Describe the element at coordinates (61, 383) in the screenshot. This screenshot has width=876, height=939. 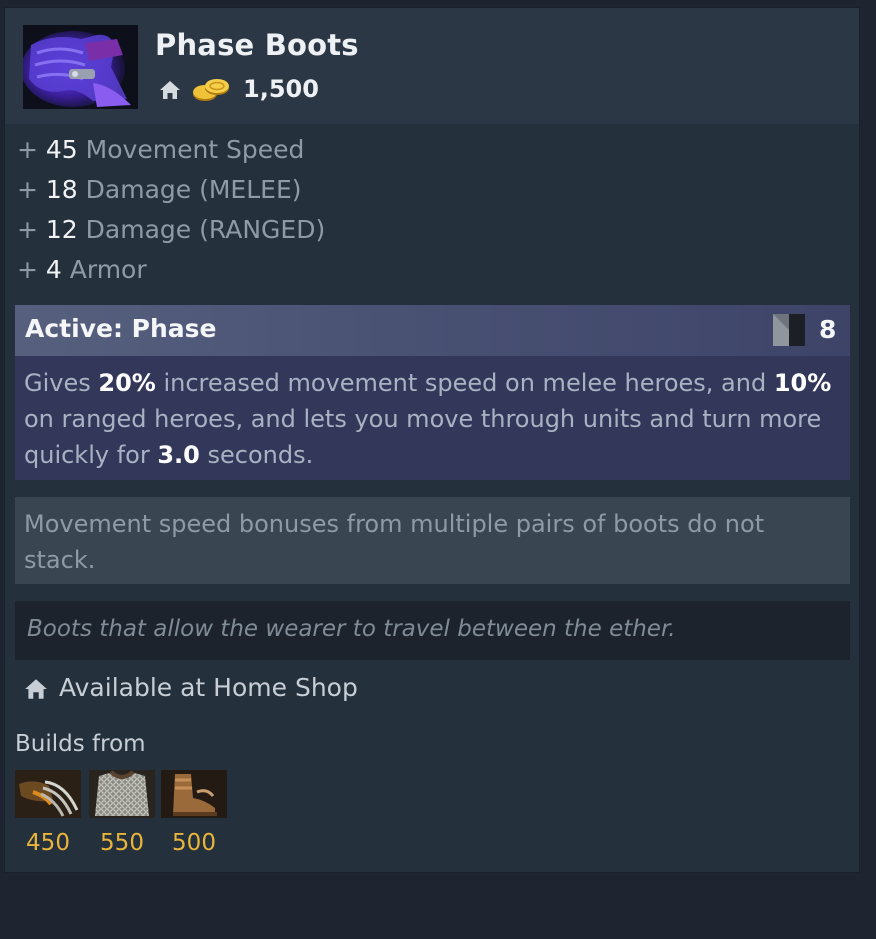
I see `desc-text: Gives` at that location.